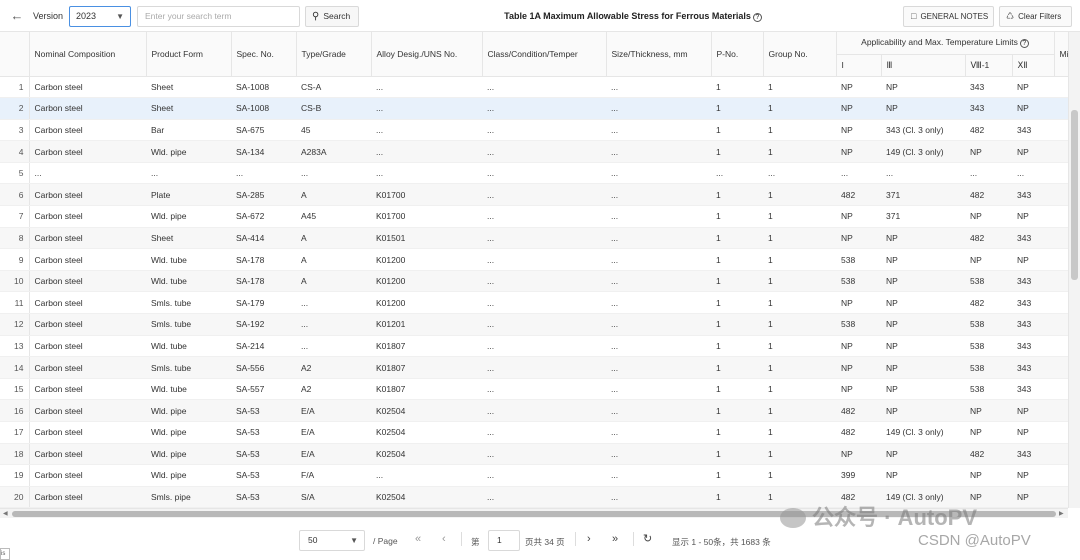 The image size is (1080, 560). Describe the element at coordinates (5, 513) in the screenshot. I see `scroll-left-icon: ◀` at that location.